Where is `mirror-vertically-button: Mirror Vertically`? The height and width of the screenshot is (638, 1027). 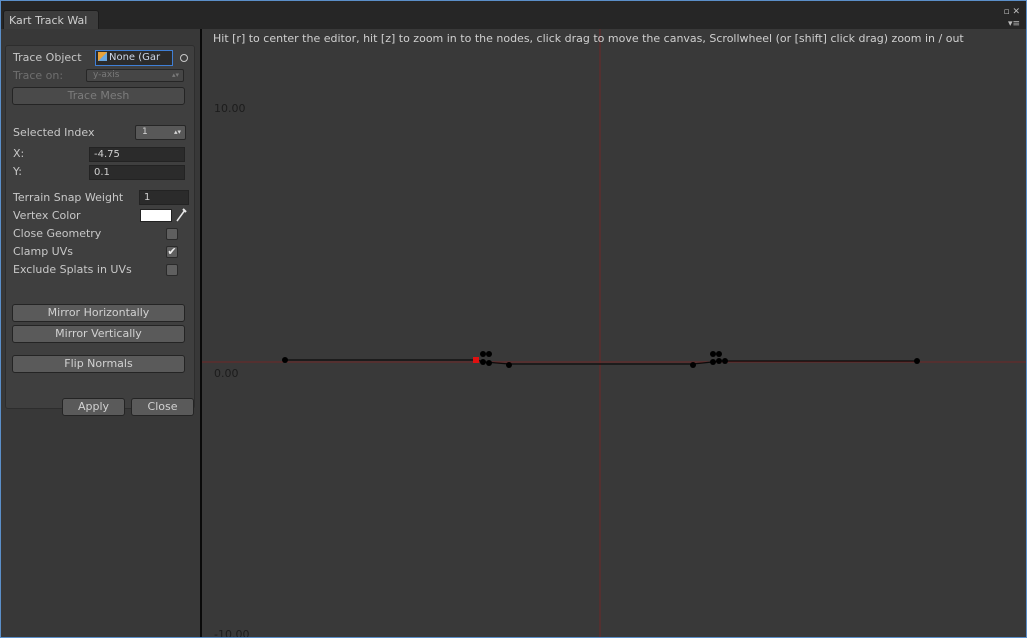
mirror-vertically-button: Mirror Vertically is located at coordinates (98, 334).